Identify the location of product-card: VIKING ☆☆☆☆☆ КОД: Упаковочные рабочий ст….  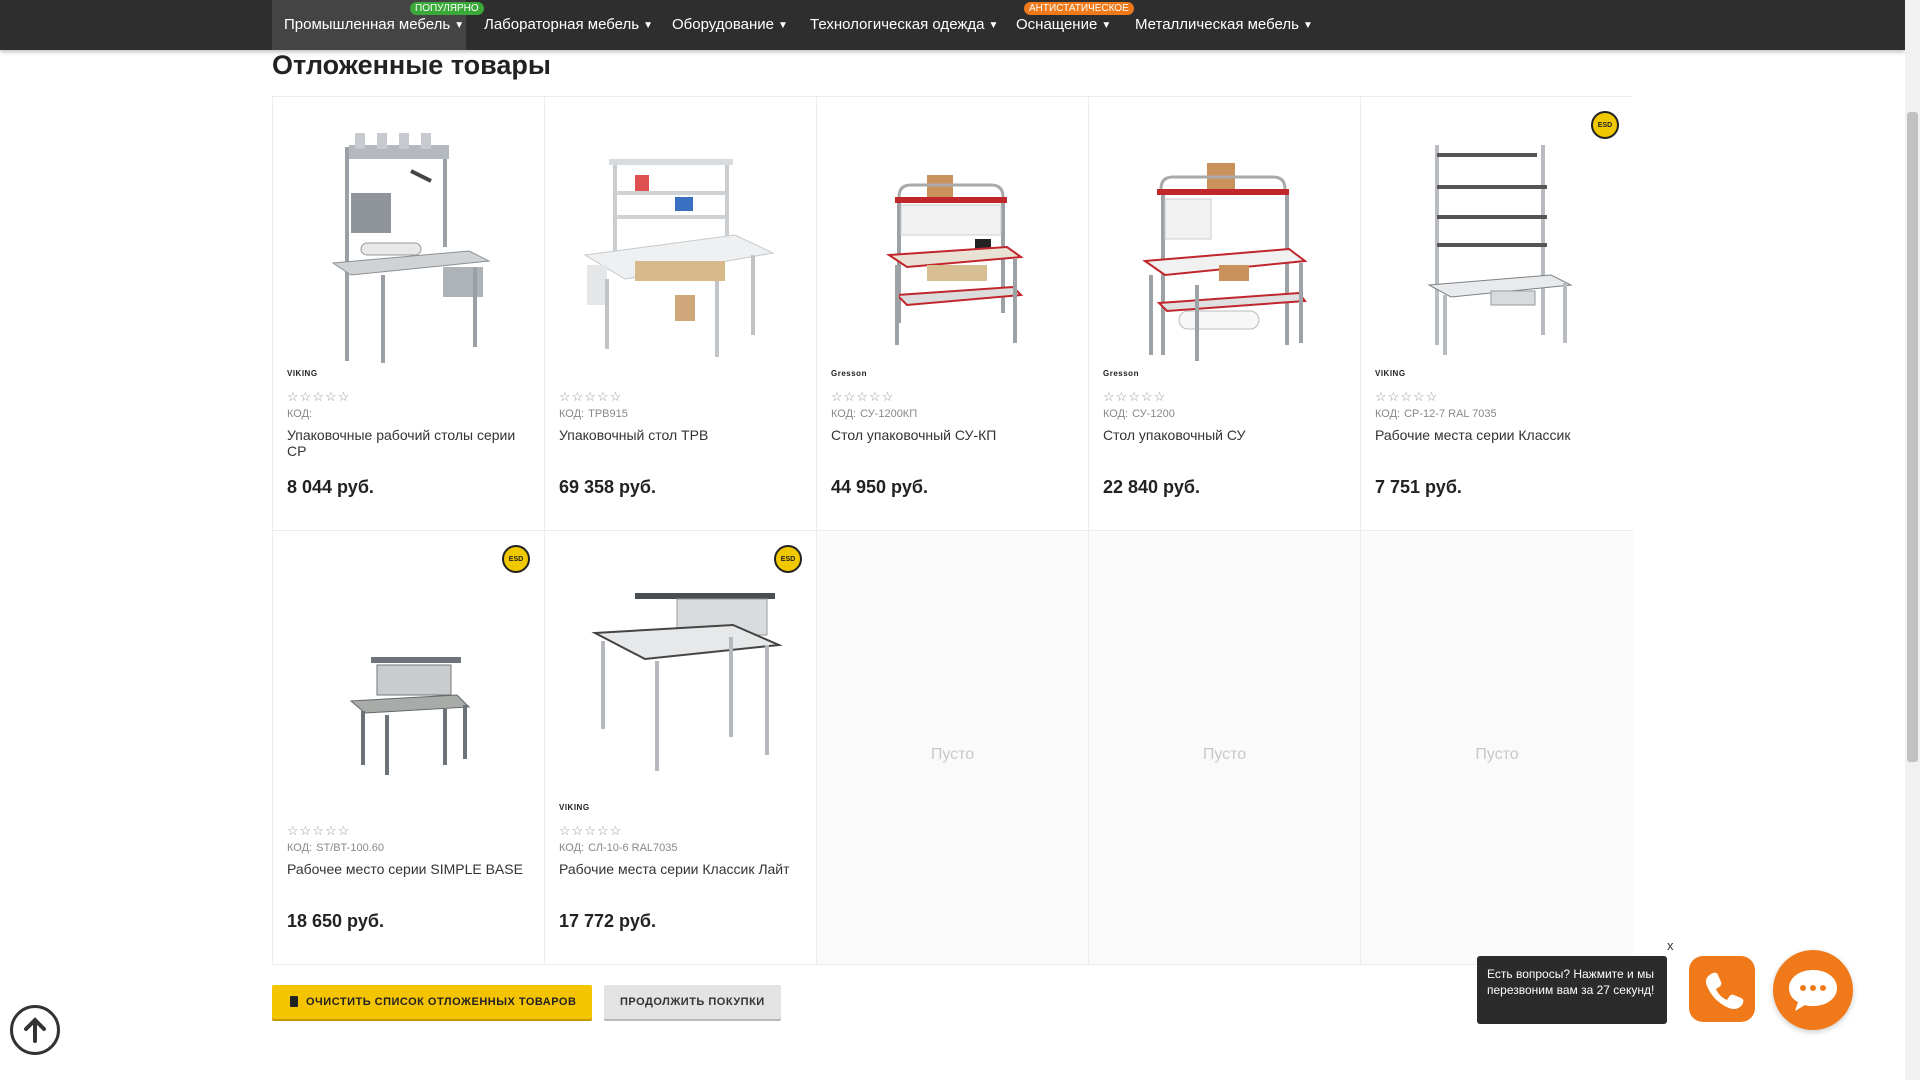
(409, 314).